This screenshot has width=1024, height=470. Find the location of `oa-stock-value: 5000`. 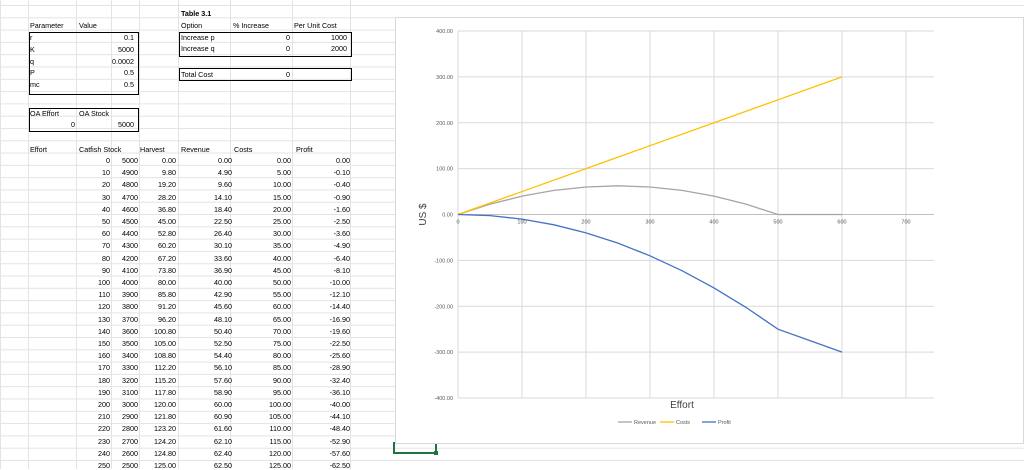

oa-stock-value: 5000 is located at coordinates (126, 124).